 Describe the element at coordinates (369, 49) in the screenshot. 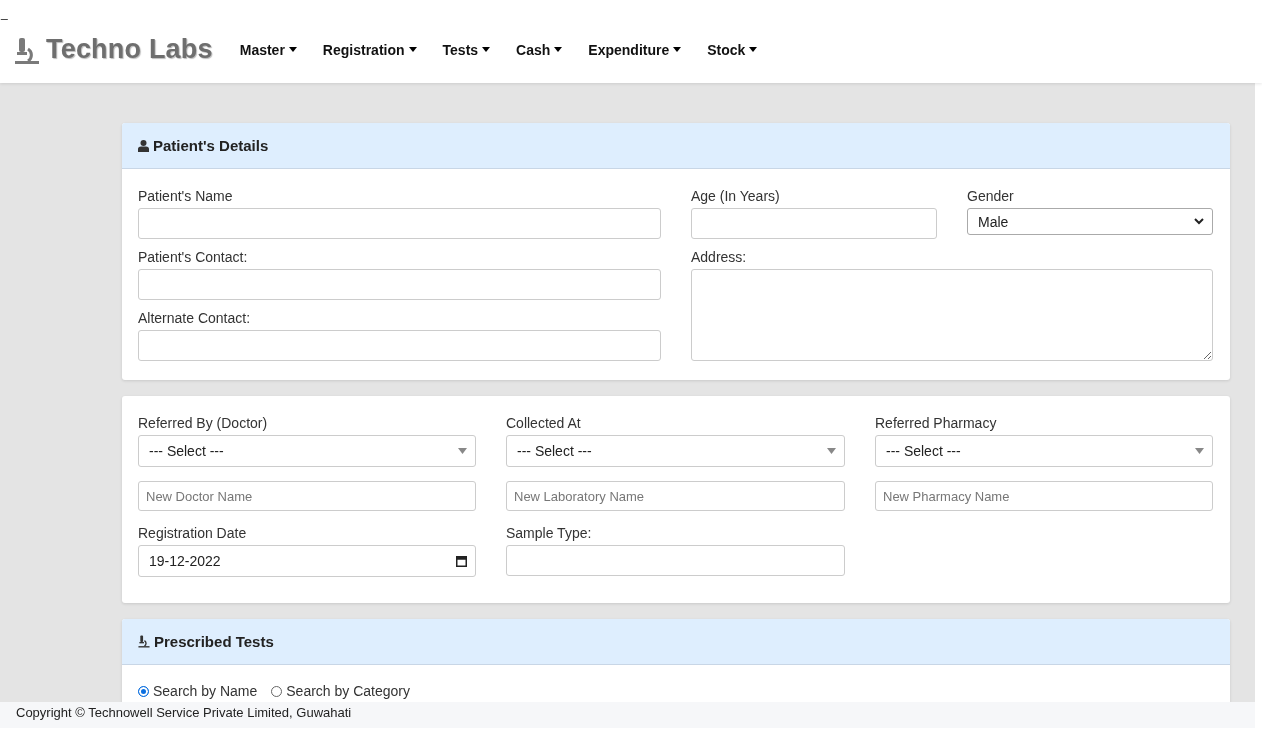

I see `nav-menu-link: Registration` at that location.